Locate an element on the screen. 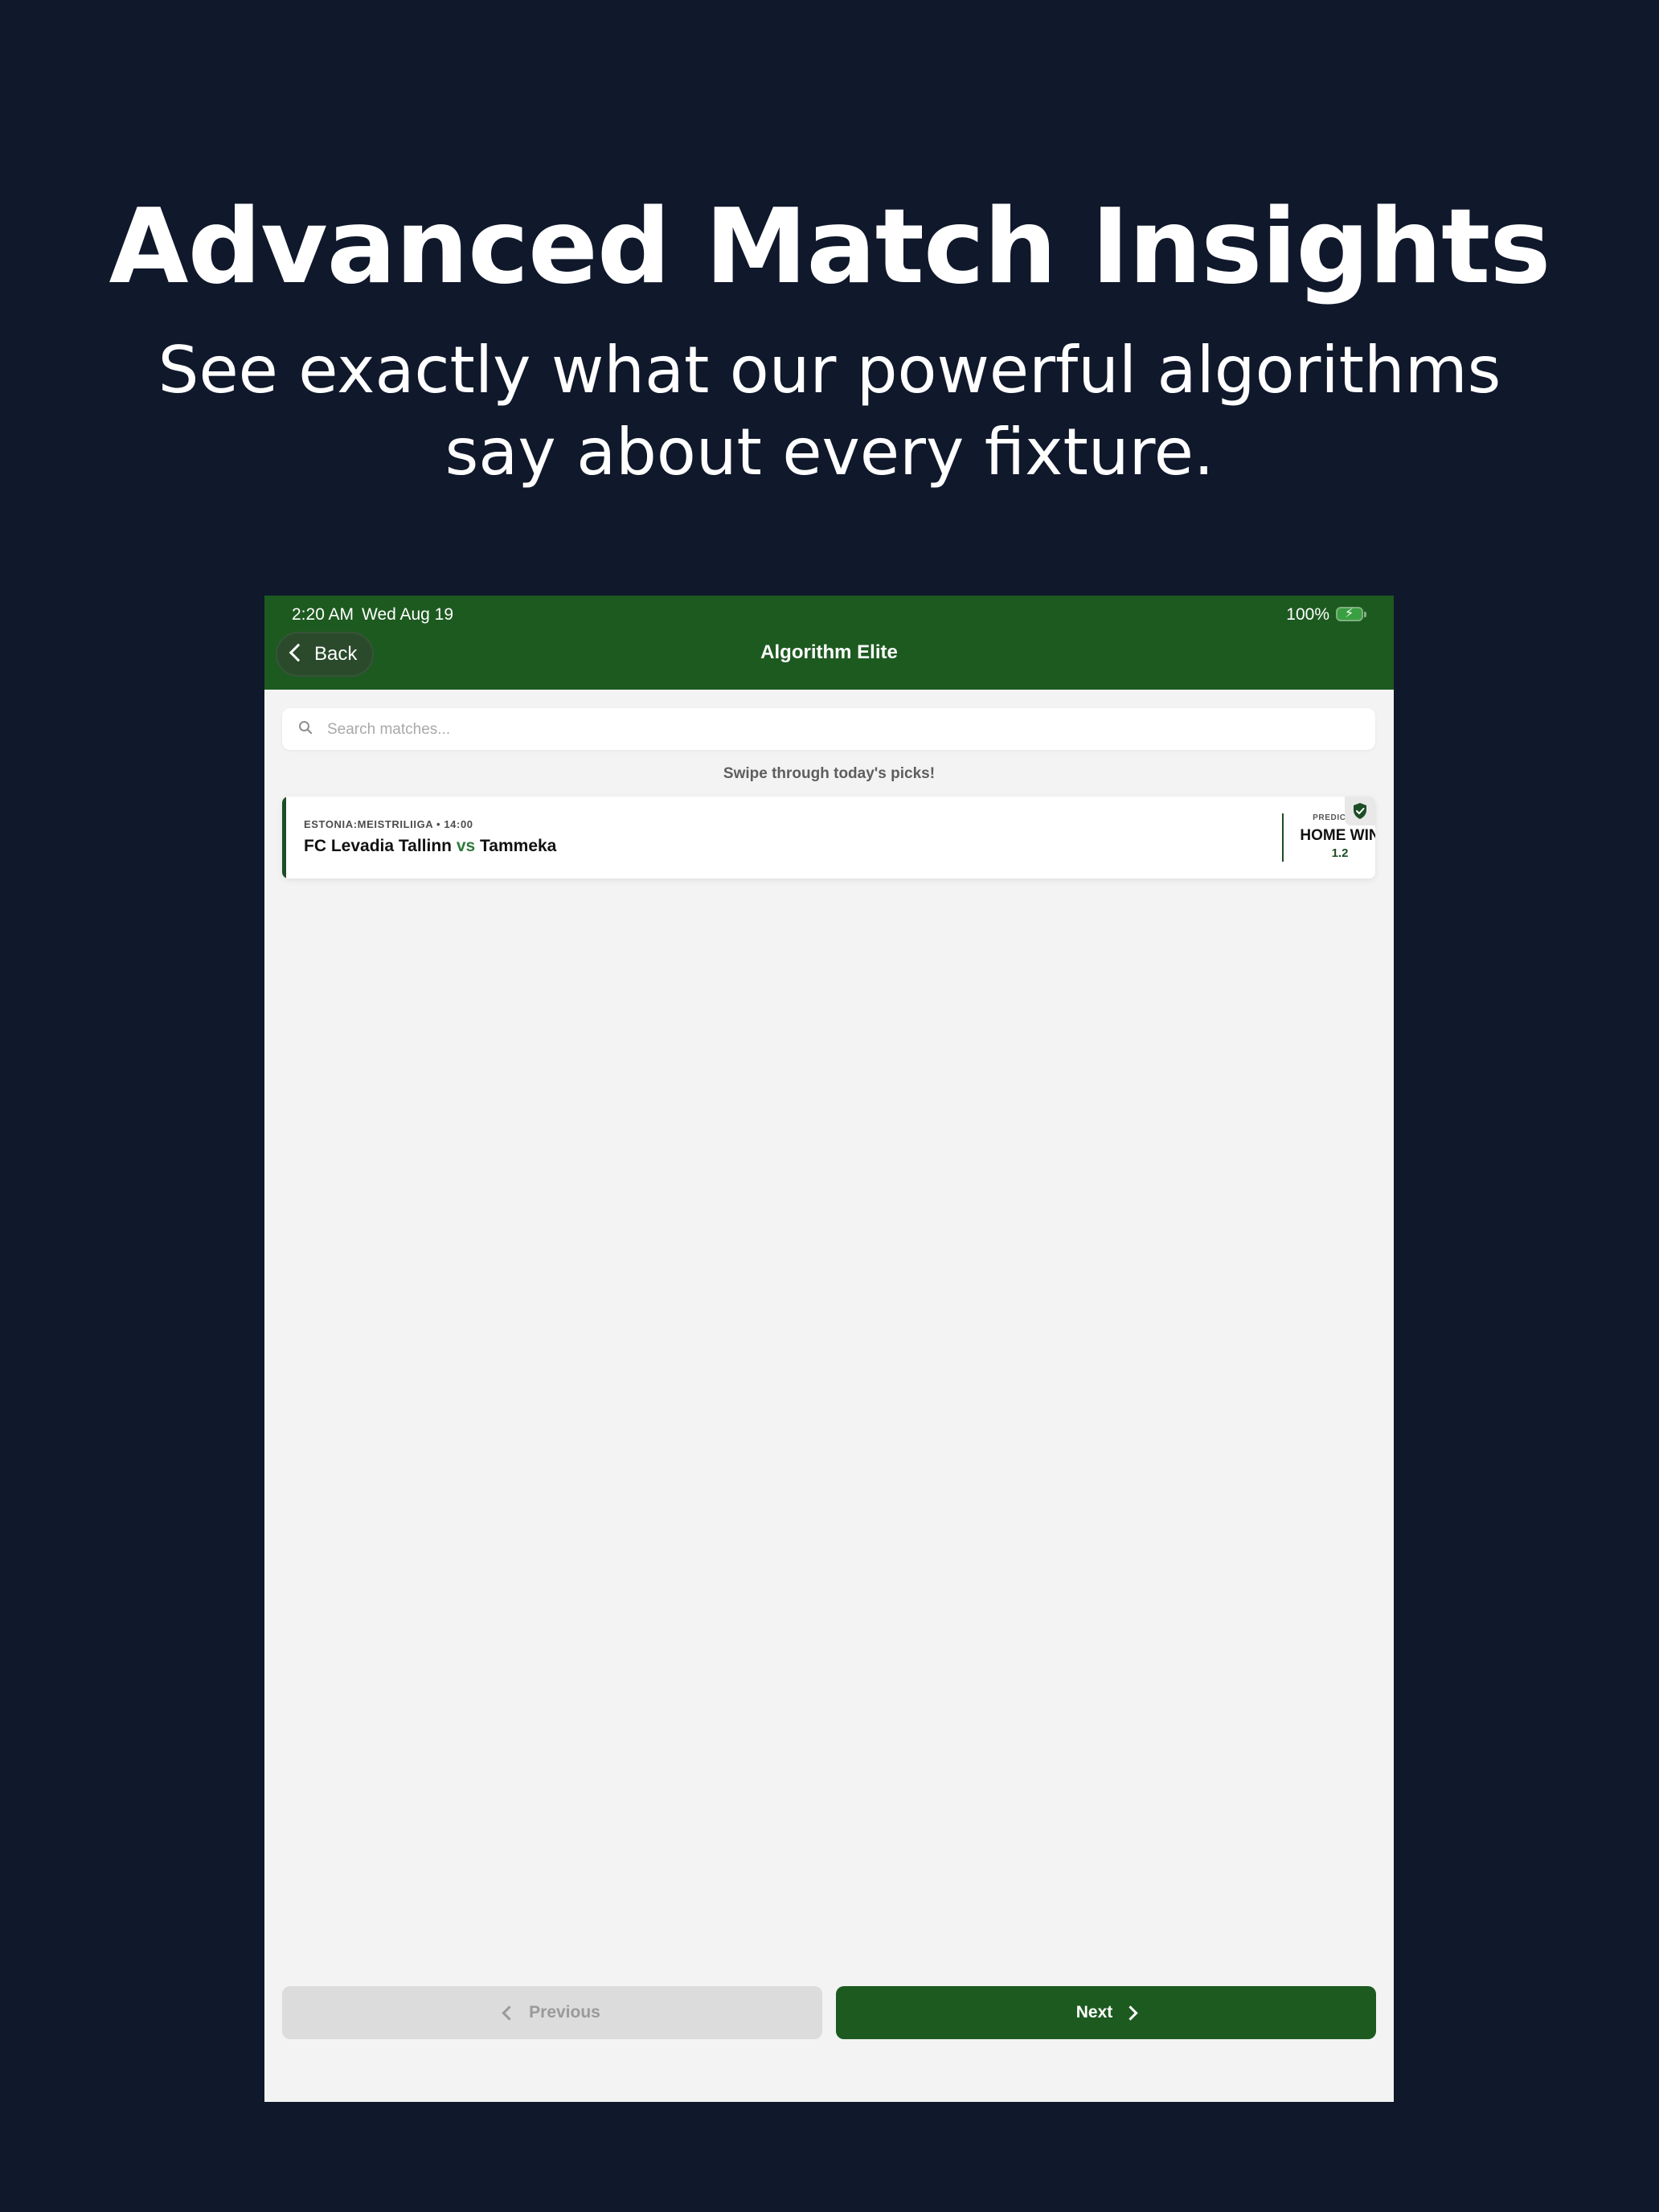 This screenshot has height=2212, width=1659. chevron-left-icon is located at coordinates (509, 2013).